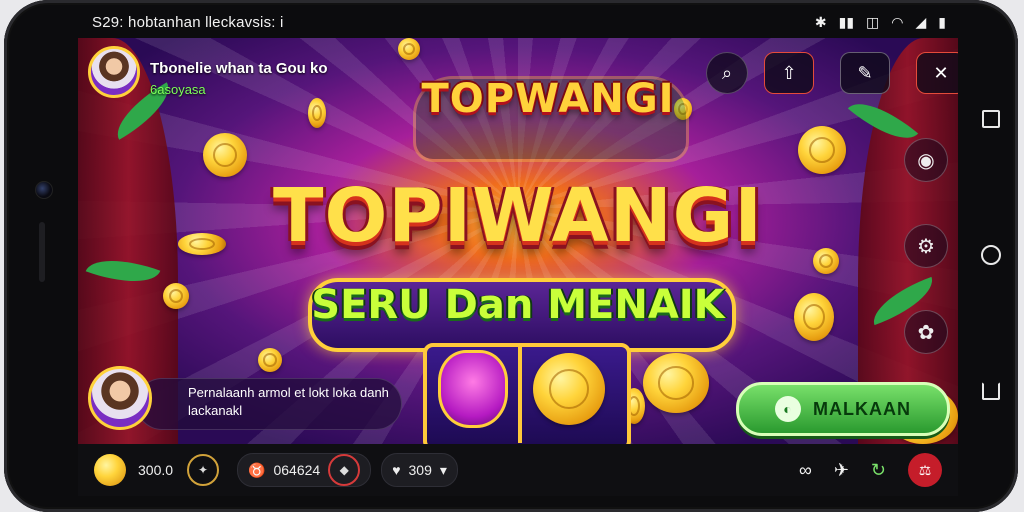 The width and height of the screenshot is (1024, 512). I want to click on reel-divider, so click(520, 393).